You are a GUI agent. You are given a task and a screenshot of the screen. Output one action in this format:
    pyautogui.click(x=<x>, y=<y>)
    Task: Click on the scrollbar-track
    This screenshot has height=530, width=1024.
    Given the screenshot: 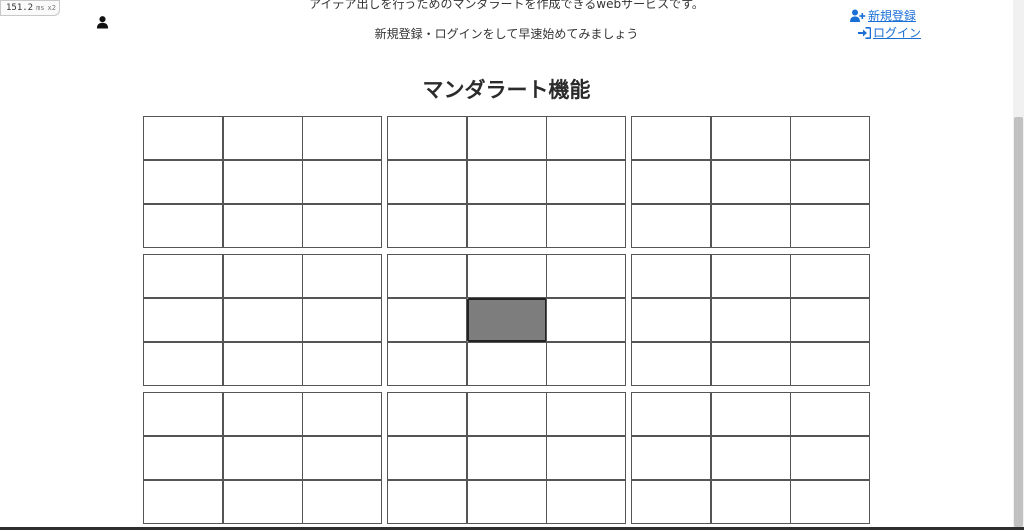 What is the action you would take?
    pyautogui.click(x=1018, y=265)
    